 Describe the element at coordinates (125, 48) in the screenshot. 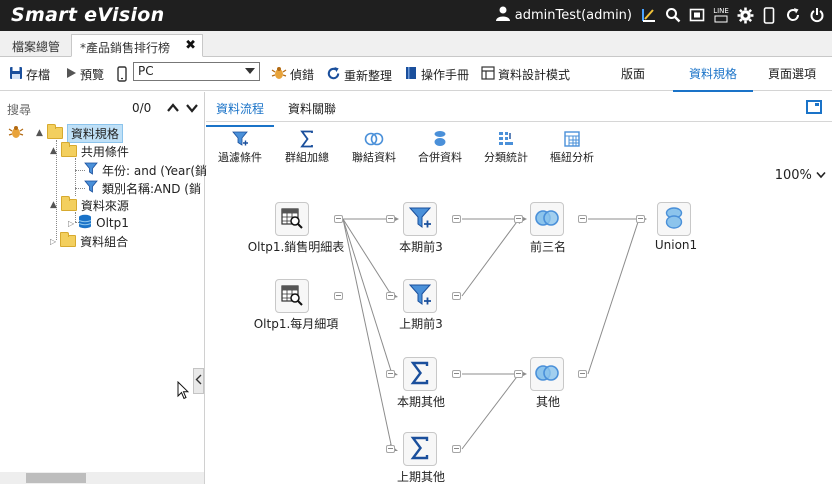

I see `tab-label: *產品銷售排行榜` at that location.